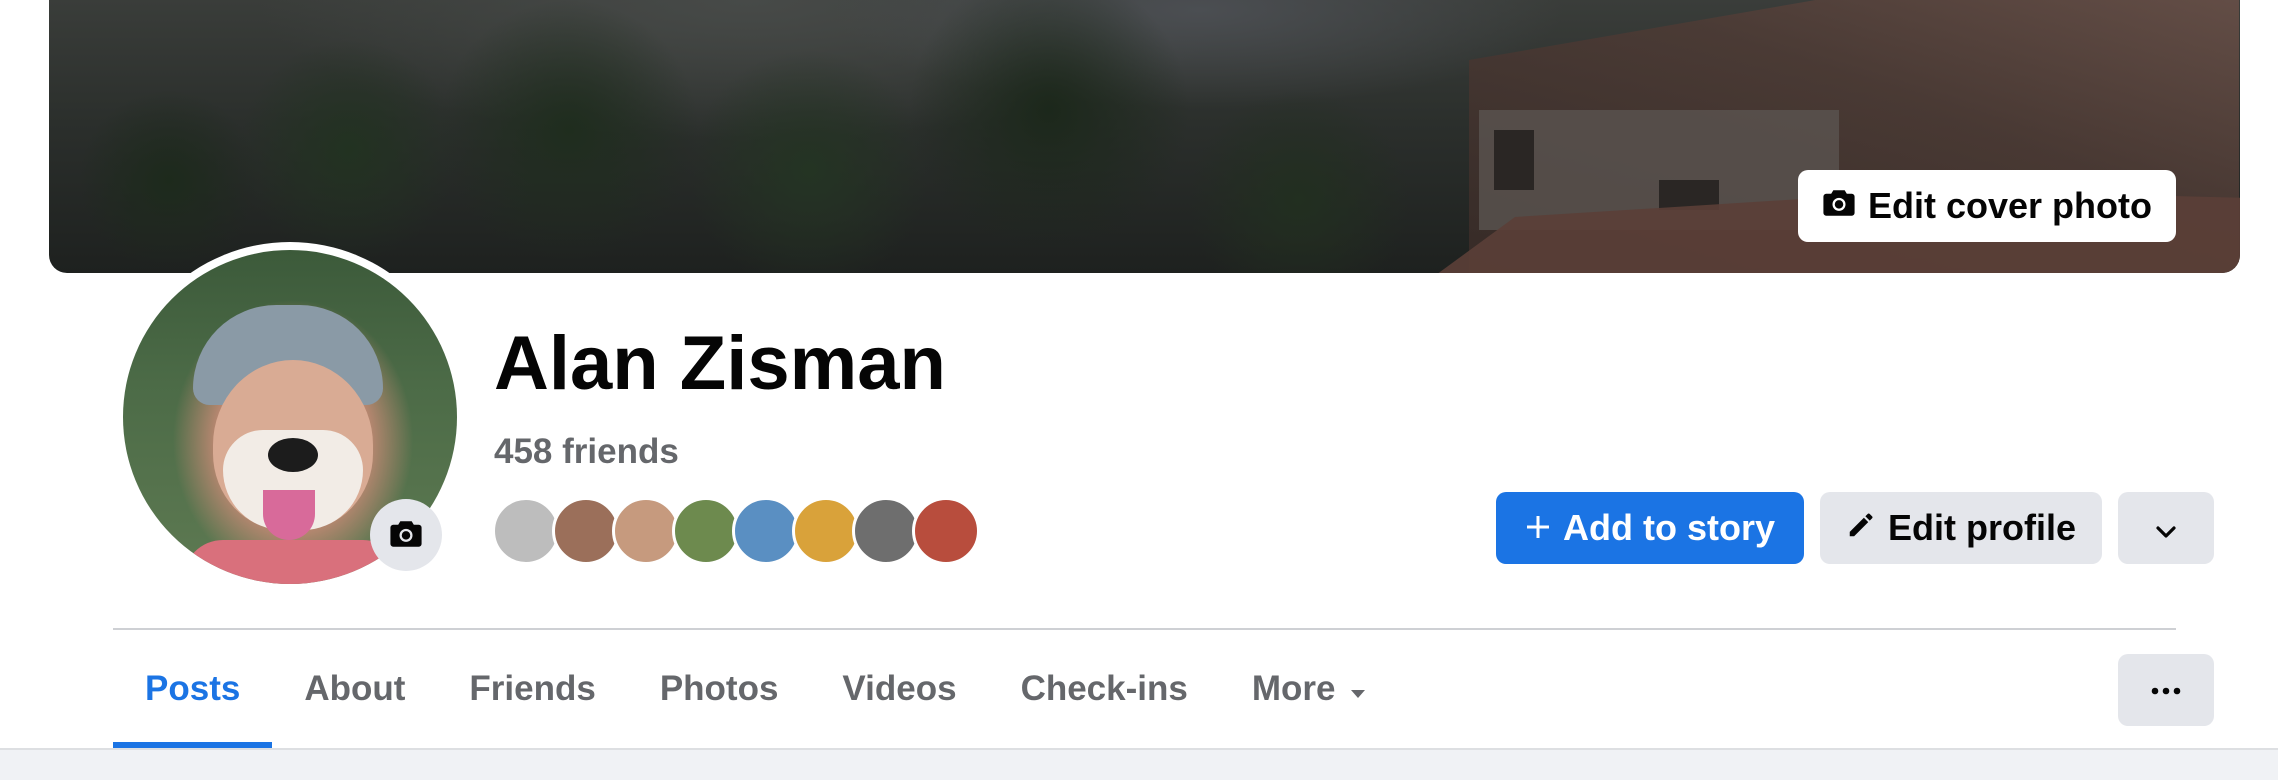 The height and width of the screenshot is (780, 2278). I want to click on avatar-mask-nose, so click(293, 455).